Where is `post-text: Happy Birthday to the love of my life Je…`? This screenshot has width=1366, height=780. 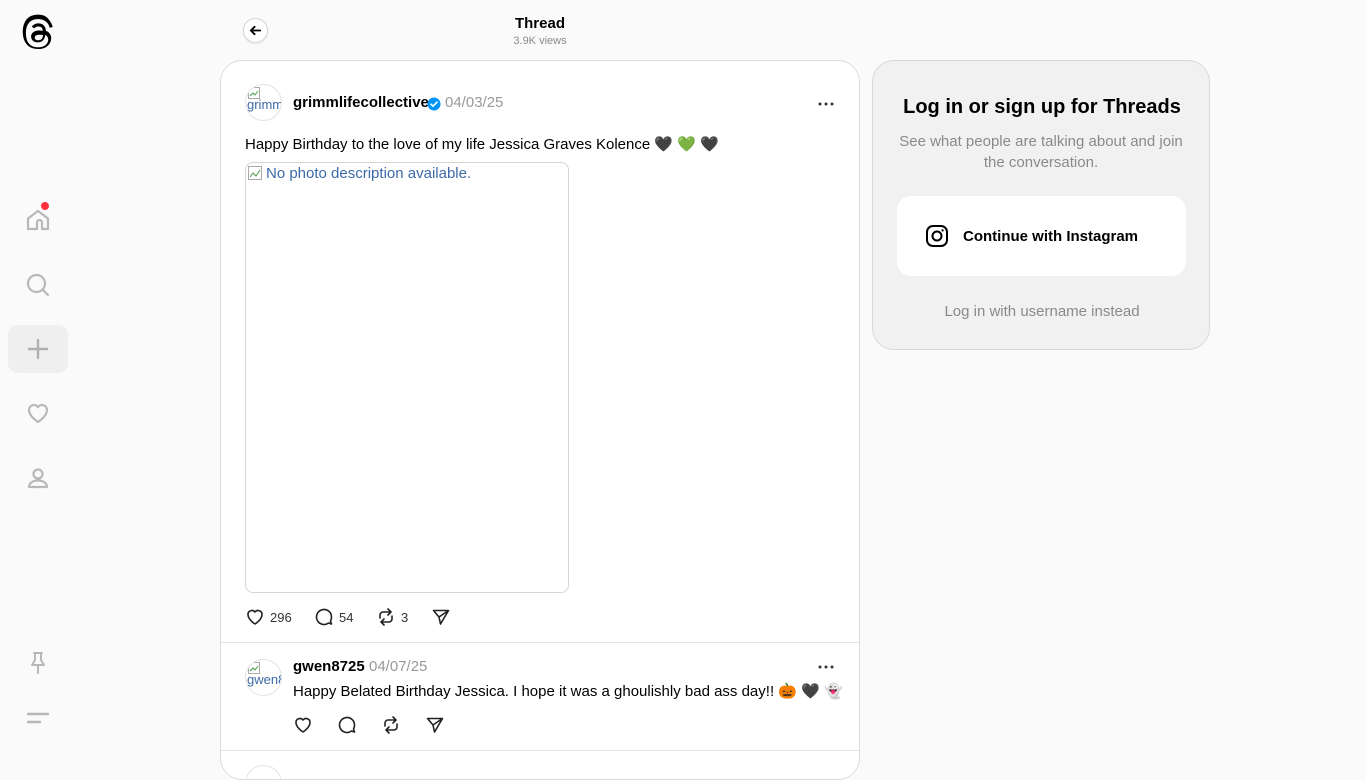
post-text: Happy Birthday to the love of my life Je… is located at coordinates (482, 144).